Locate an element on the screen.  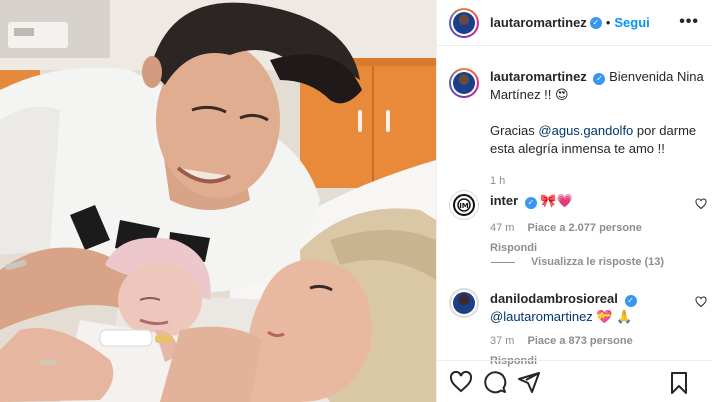
svg-text: IM is located at coordinates (464, 206).